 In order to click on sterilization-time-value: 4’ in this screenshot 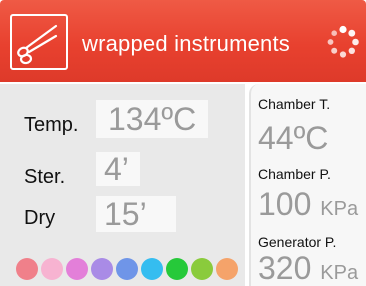, I will do `click(118, 169)`.